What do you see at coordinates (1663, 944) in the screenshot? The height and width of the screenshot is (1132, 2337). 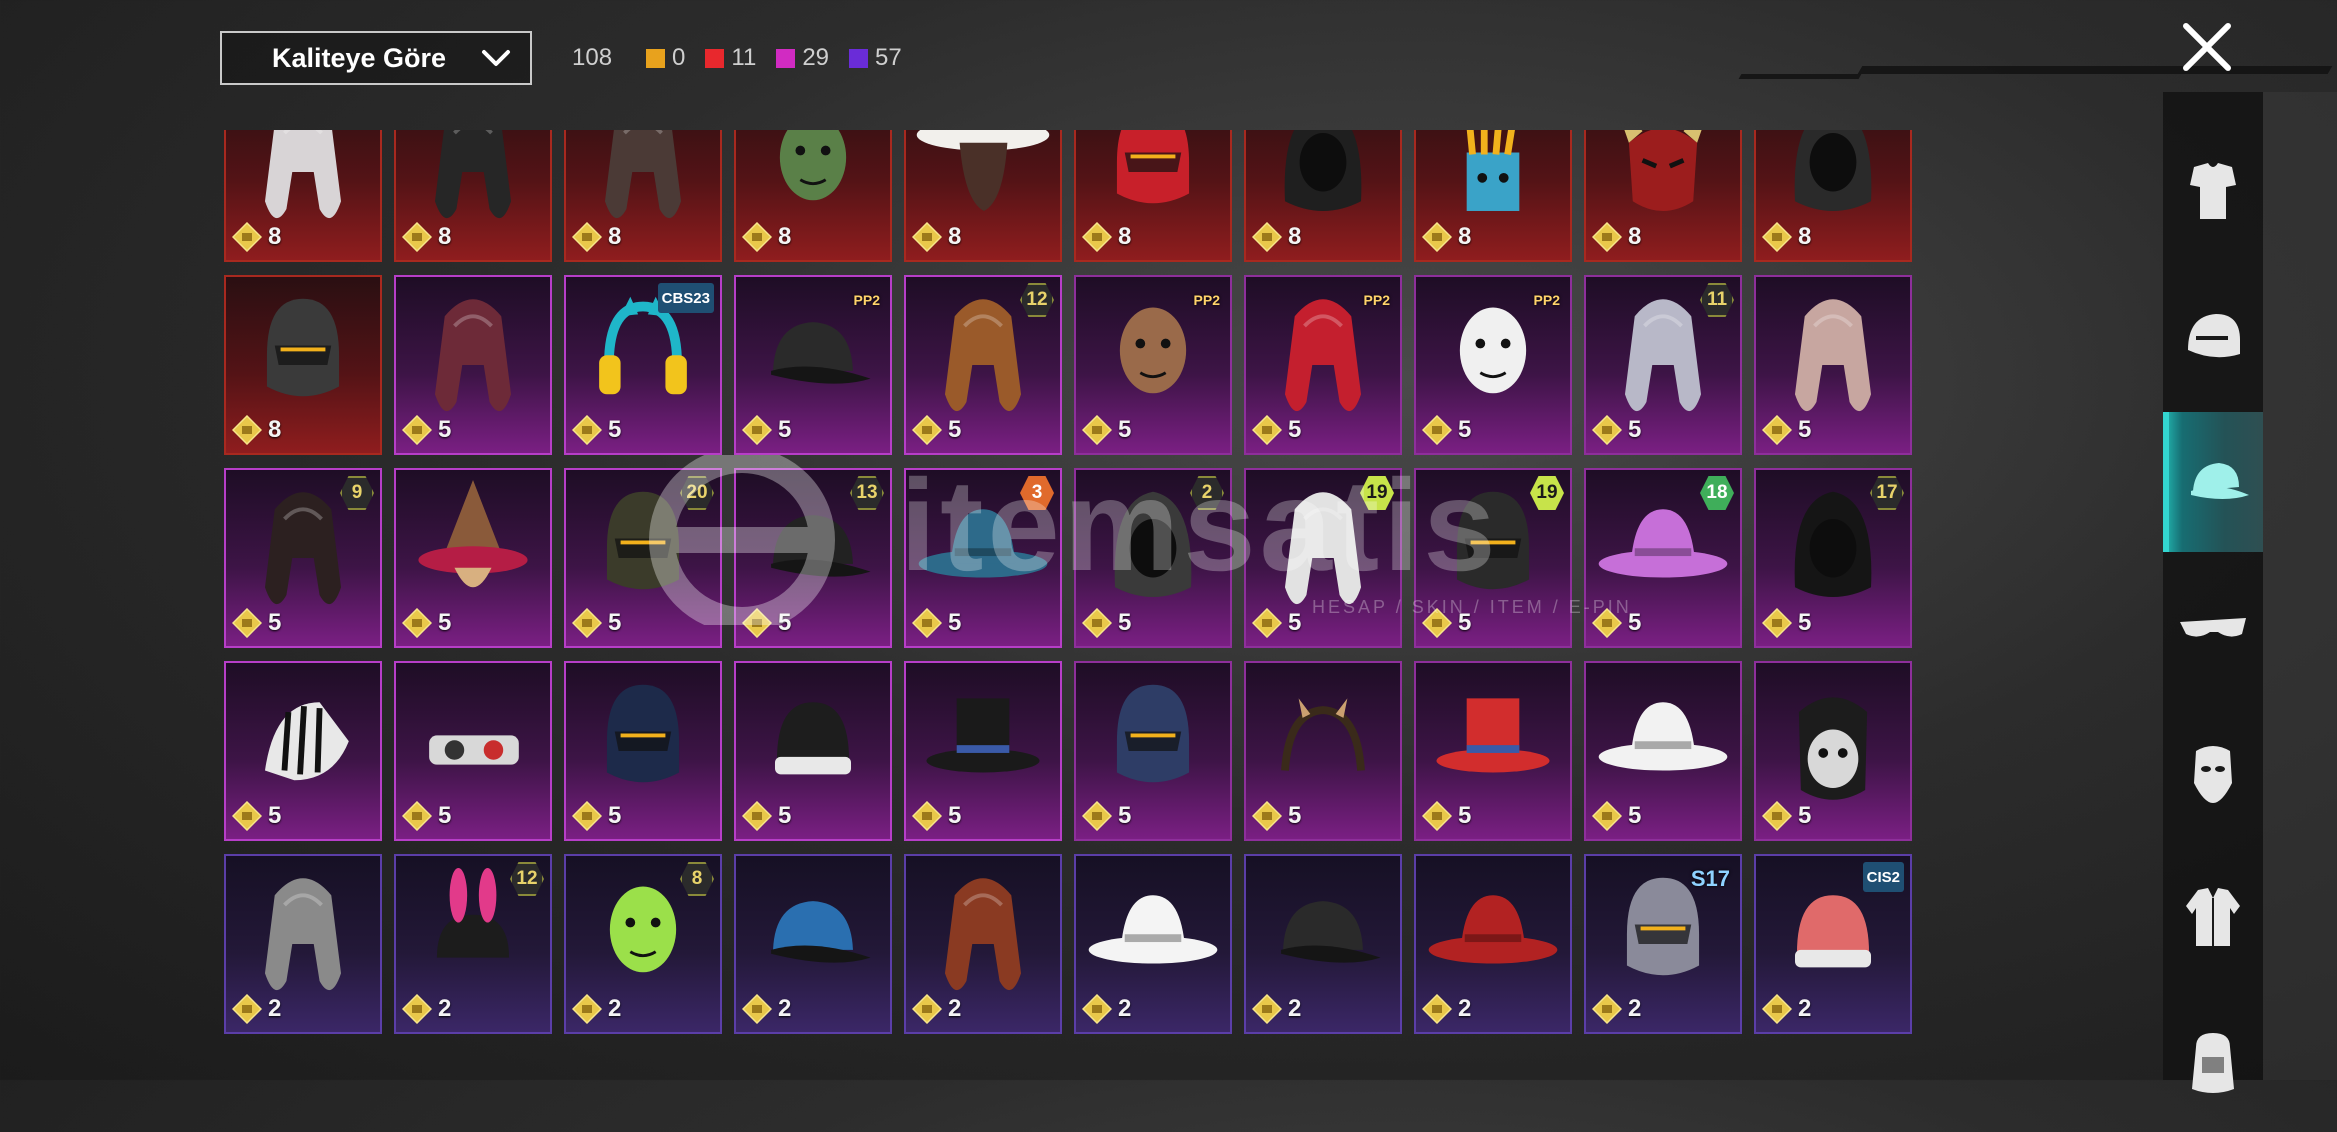 I see `inventory-item: S17 2` at bounding box center [1663, 944].